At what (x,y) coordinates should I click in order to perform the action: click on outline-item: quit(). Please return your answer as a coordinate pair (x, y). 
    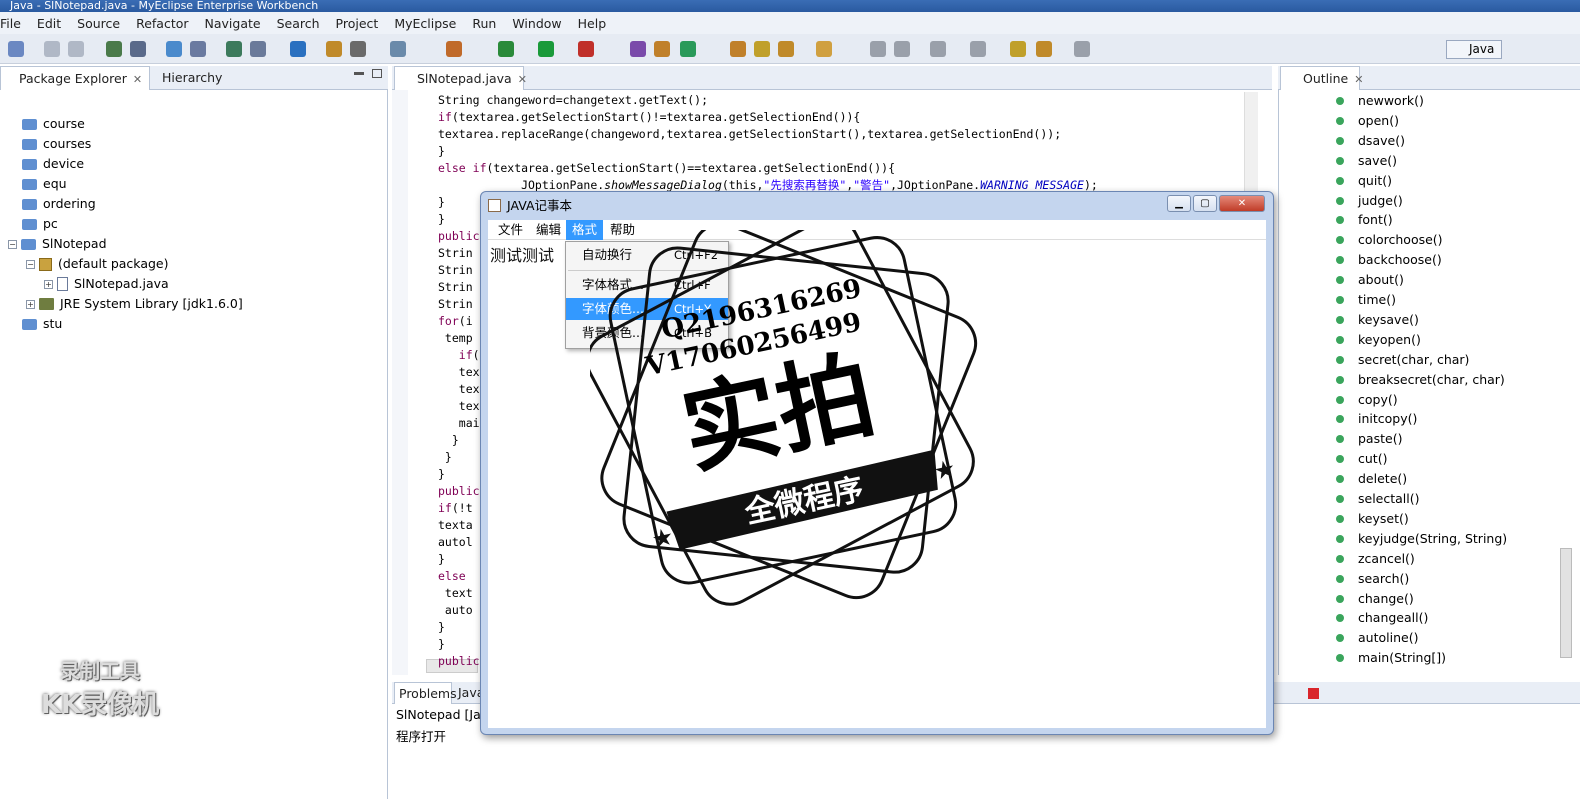
    Looking at the image, I should click on (1364, 181).